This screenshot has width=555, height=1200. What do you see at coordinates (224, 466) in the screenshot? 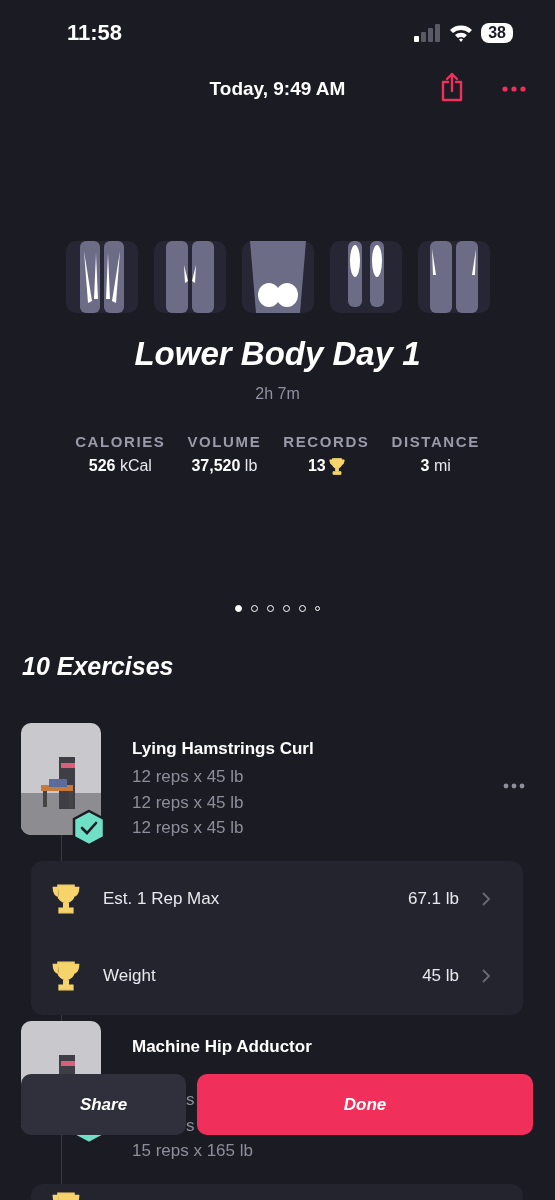
I see `stat-value: 37,520 lb` at bounding box center [224, 466].